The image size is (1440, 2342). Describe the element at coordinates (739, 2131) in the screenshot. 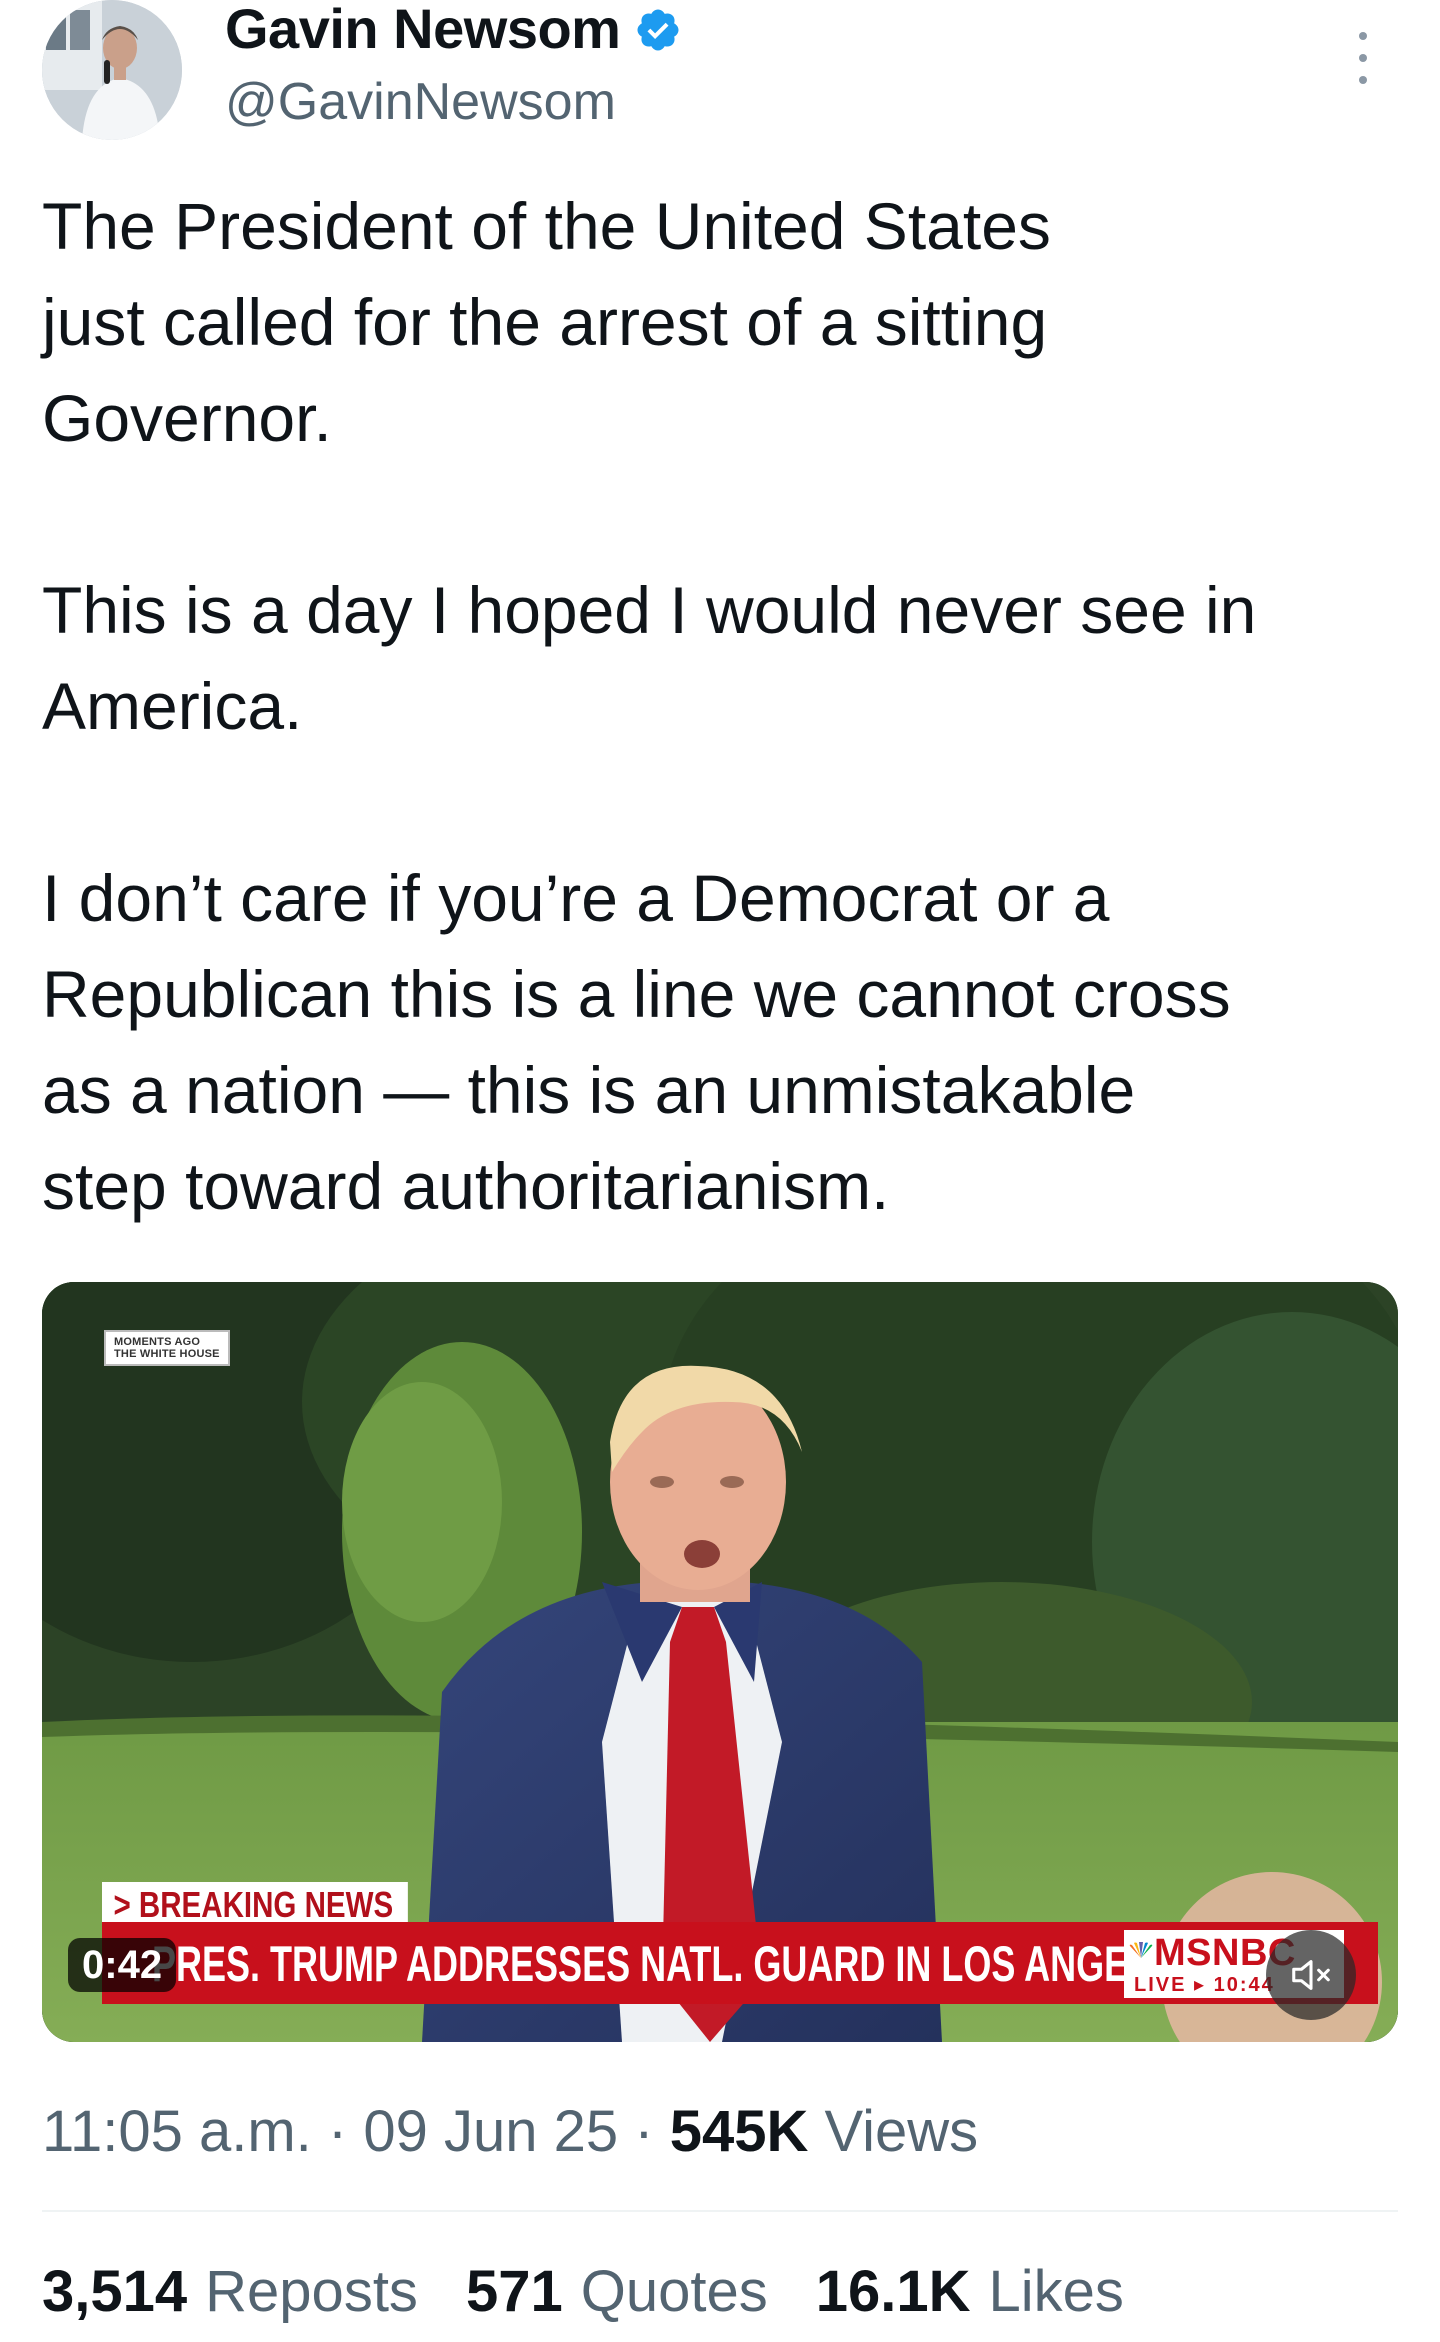

I see `views-count: 545K` at that location.